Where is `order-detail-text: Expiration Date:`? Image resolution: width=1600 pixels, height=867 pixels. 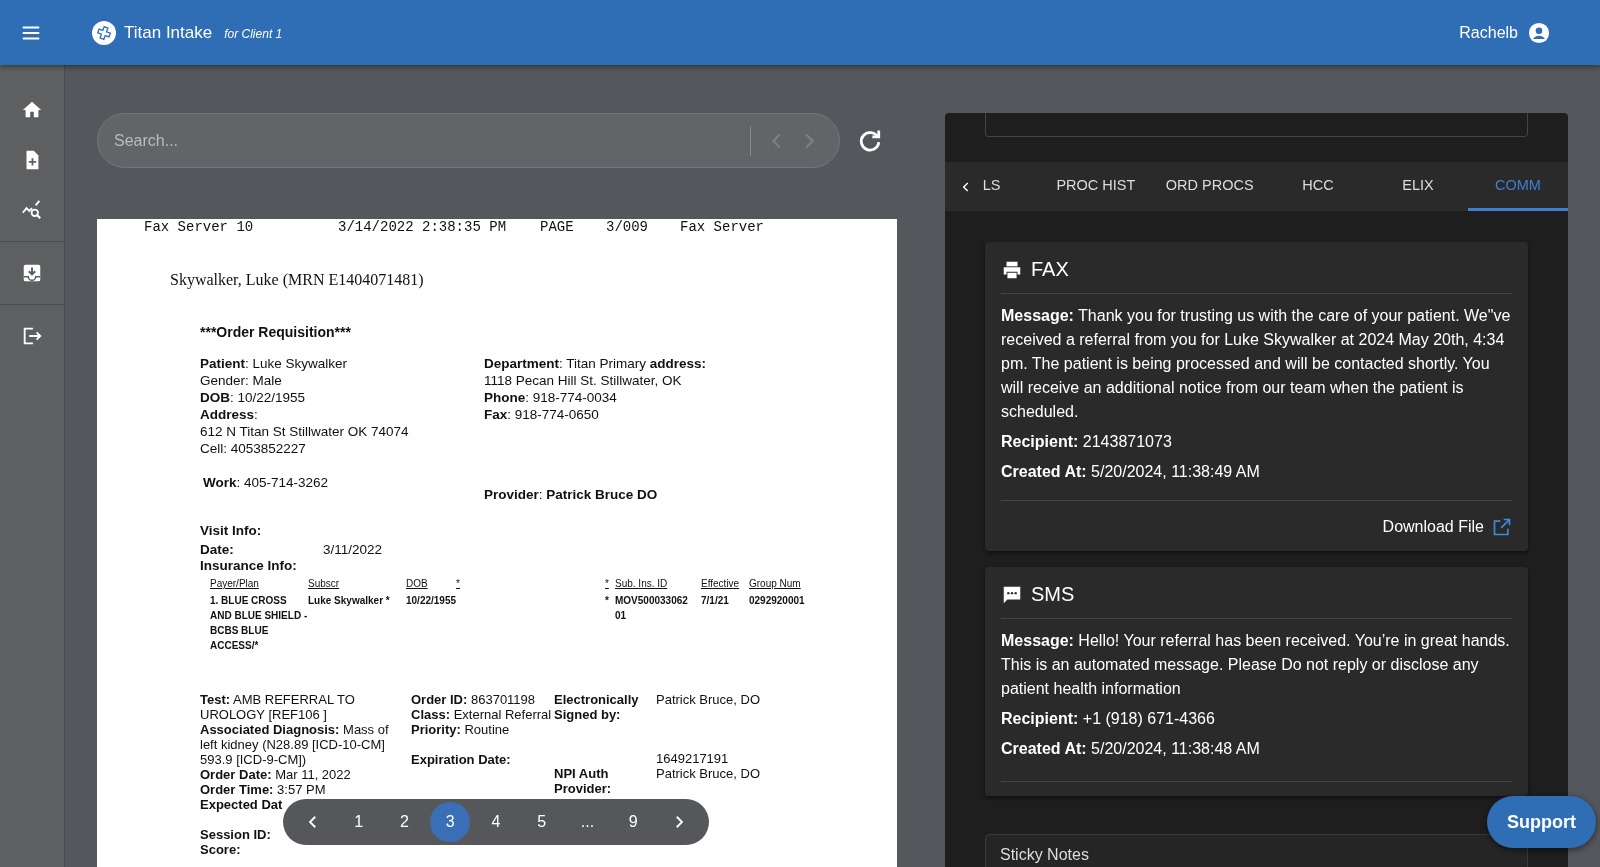 order-detail-text: Expiration Date: is located at coordinates (461, 759).